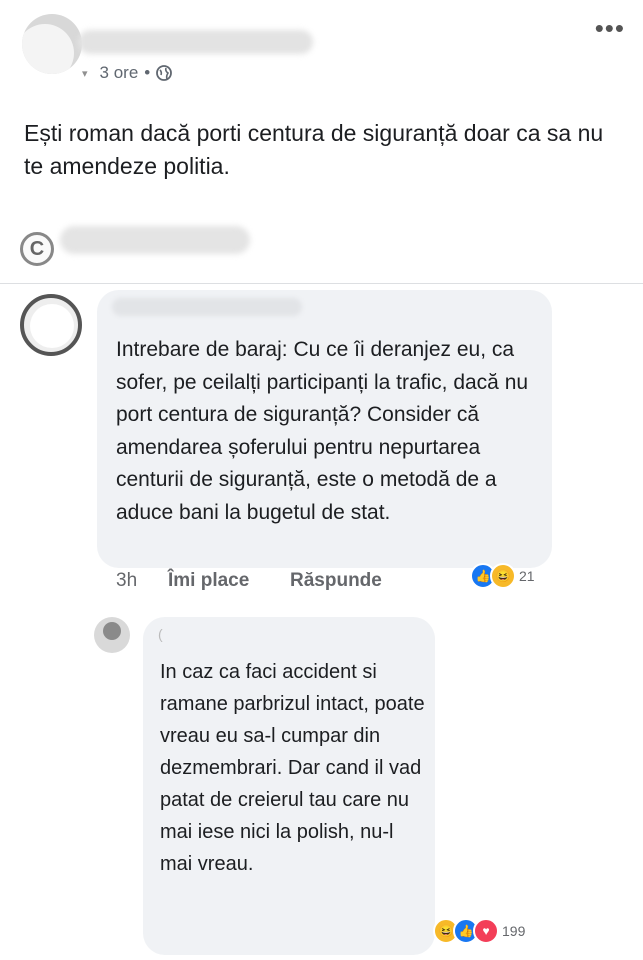  I want to click on comment-avatar, so click(51, 325).